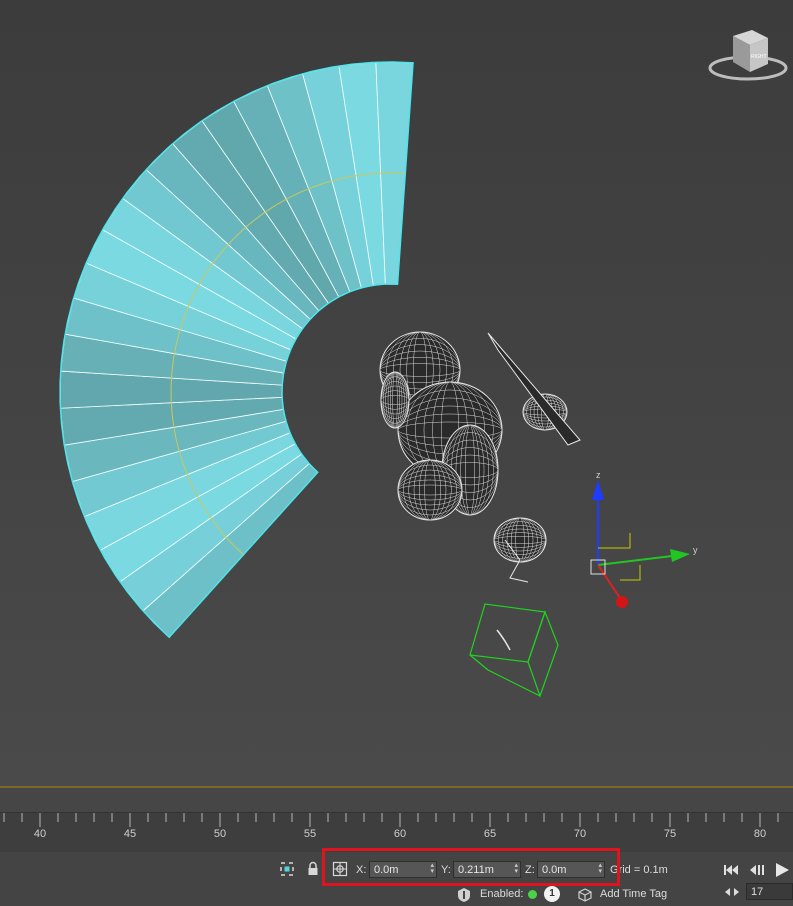 This screenshot has height=906, width=793. I want to click on y-axis-arrow, so click(680, 555).